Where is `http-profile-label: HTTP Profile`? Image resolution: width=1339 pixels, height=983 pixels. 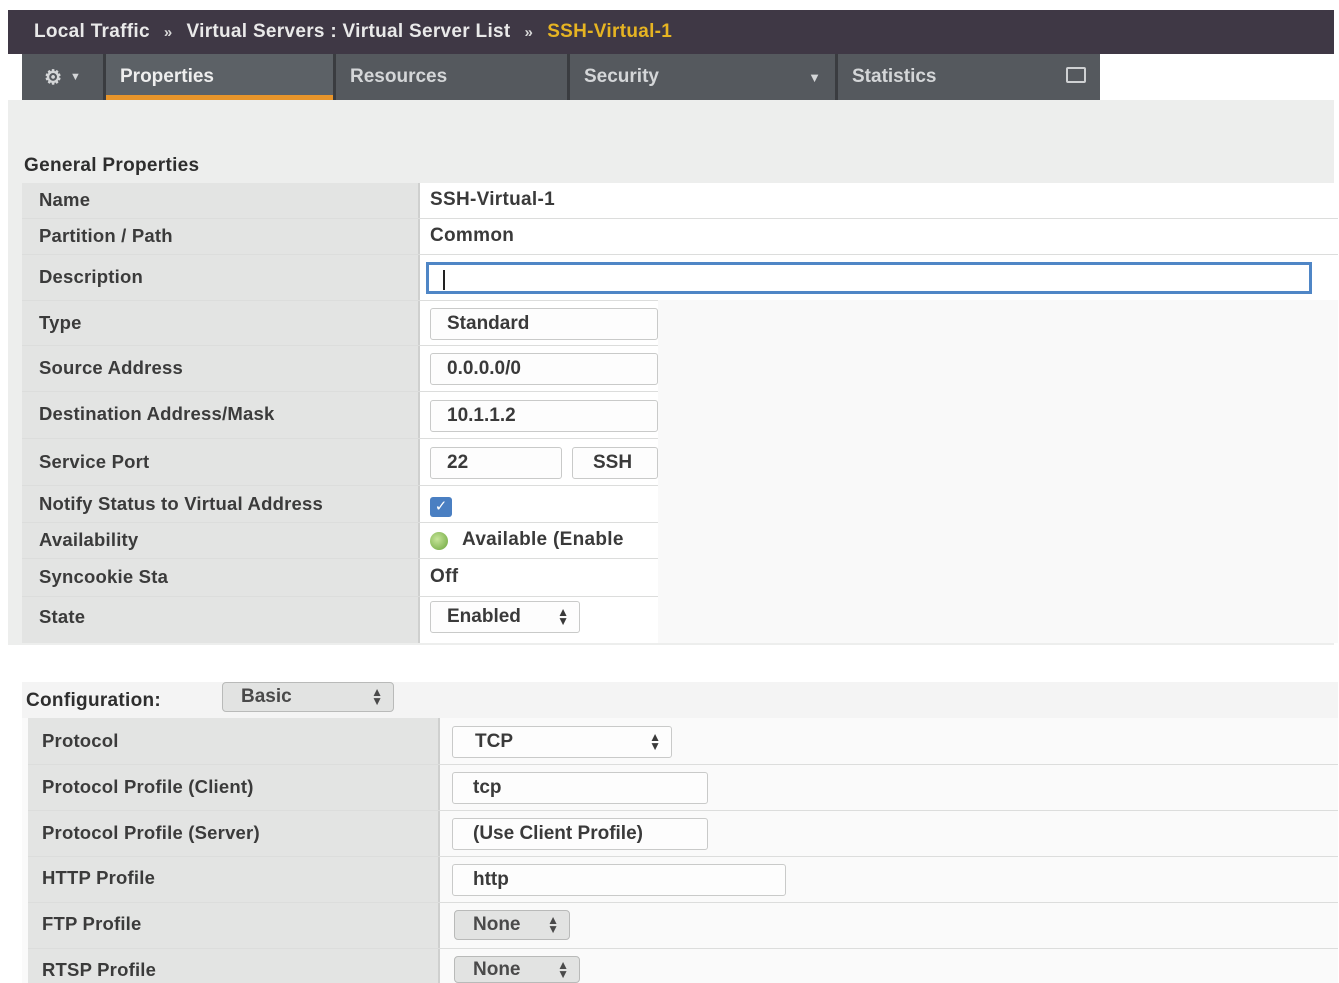
http-profile-label: HTTP Profile is located at coordinates (99, 877).